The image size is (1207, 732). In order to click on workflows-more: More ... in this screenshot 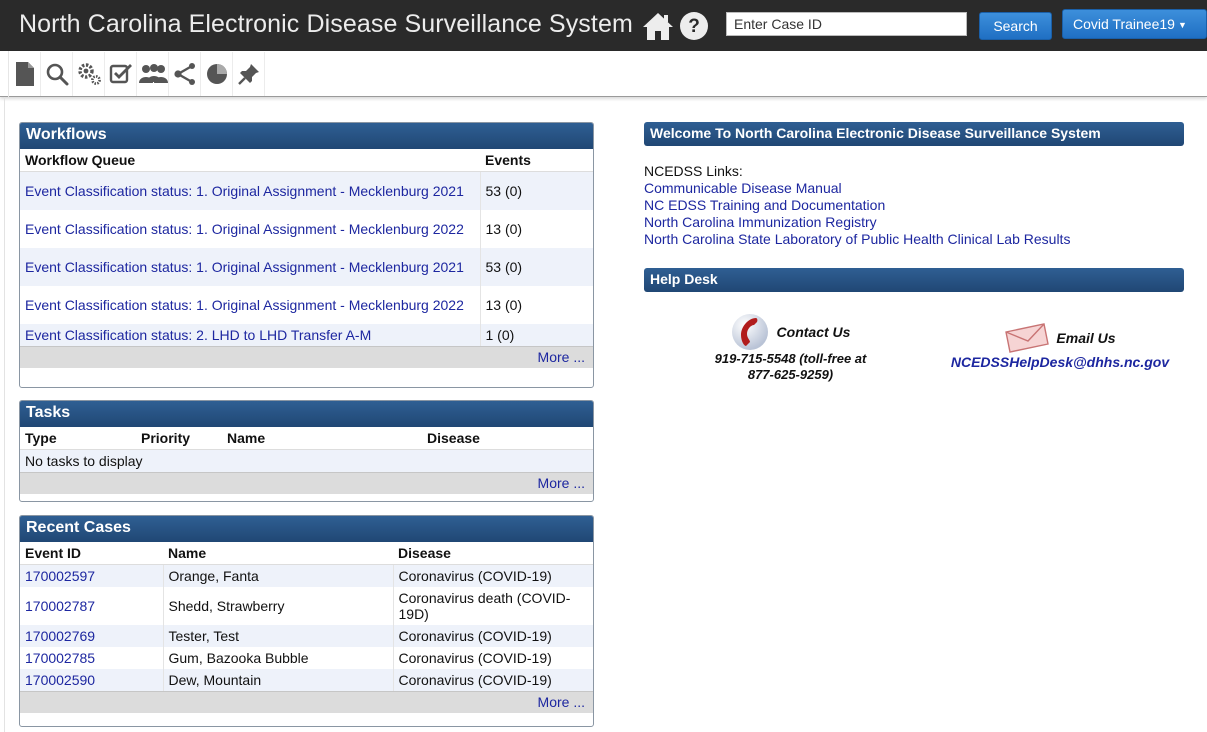, I will do `click(306, 356)`.